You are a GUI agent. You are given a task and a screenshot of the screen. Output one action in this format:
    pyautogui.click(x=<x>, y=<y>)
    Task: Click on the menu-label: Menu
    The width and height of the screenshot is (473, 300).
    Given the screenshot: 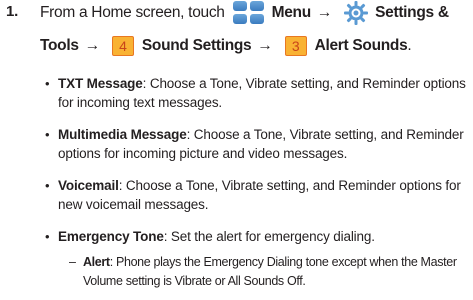 What is the action you would take?
    pyautogui.click(x=291, y=12)
    